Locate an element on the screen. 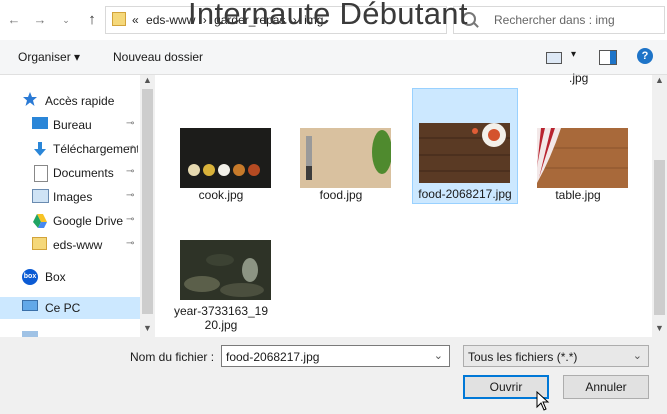 The width and height of the screenshot is (667, 414). up-icon: ↑ is located at coordinates (92, 20).